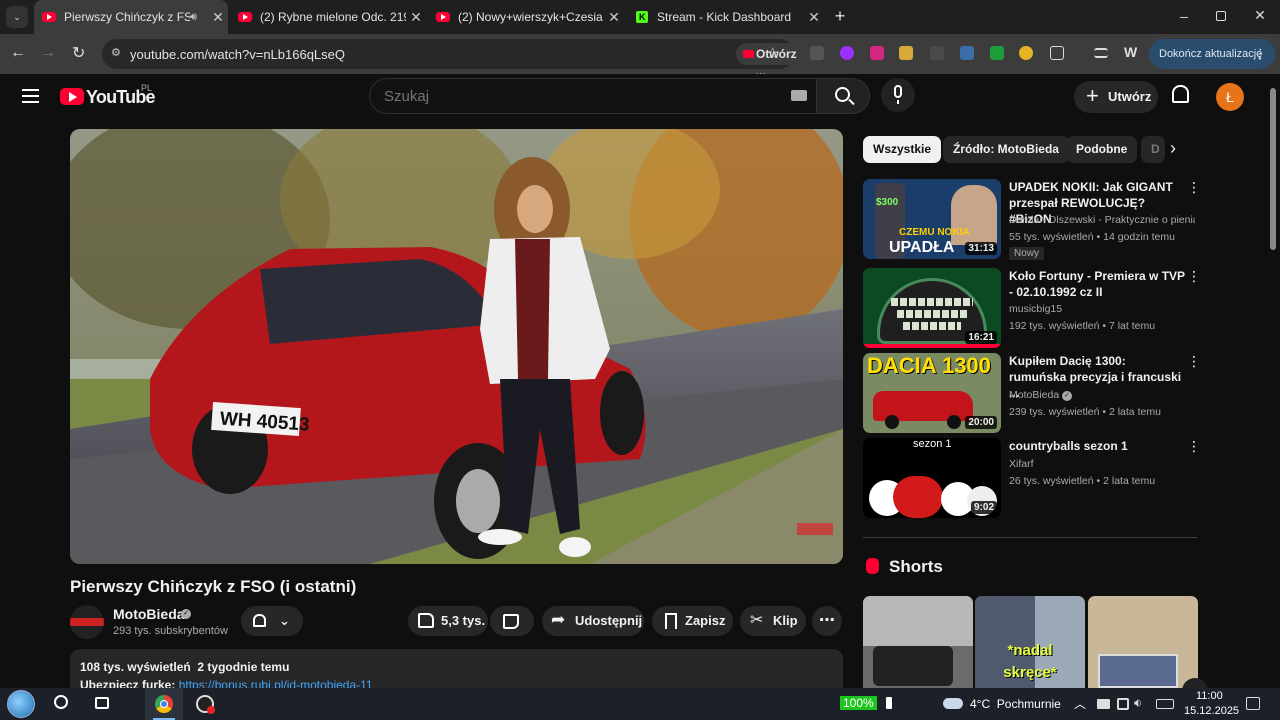 The width and height of the screenshot is (1280, 720). I want to click on search-box, so click(593, 96).